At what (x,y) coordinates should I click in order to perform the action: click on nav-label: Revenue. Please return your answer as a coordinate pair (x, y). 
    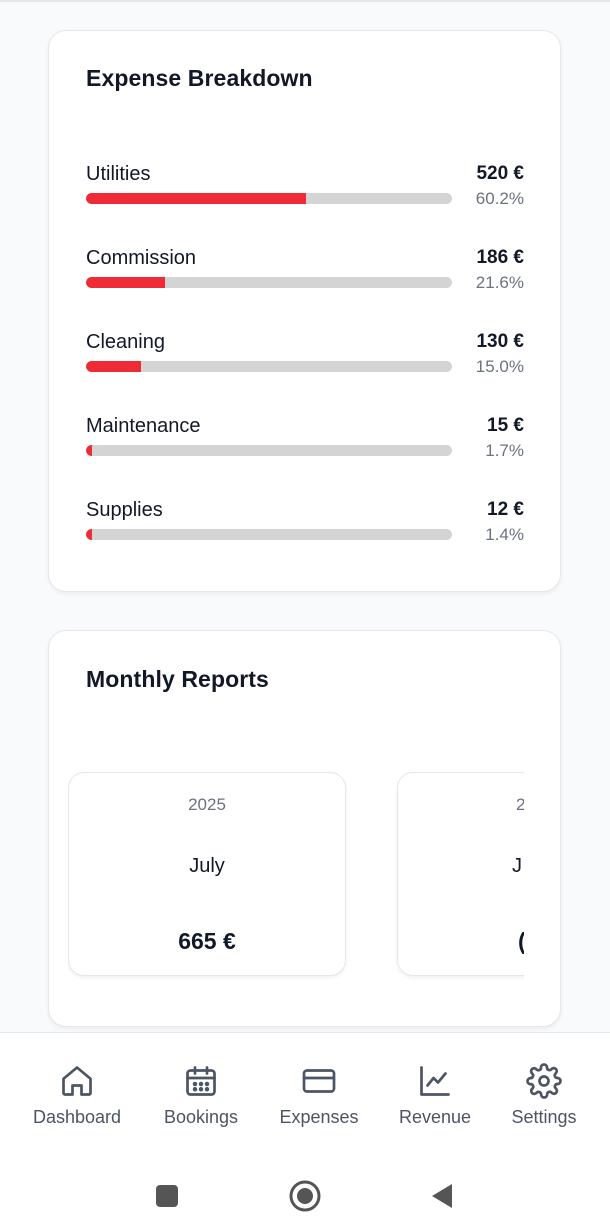
    Looking at the image, I should click on (435, 1117).